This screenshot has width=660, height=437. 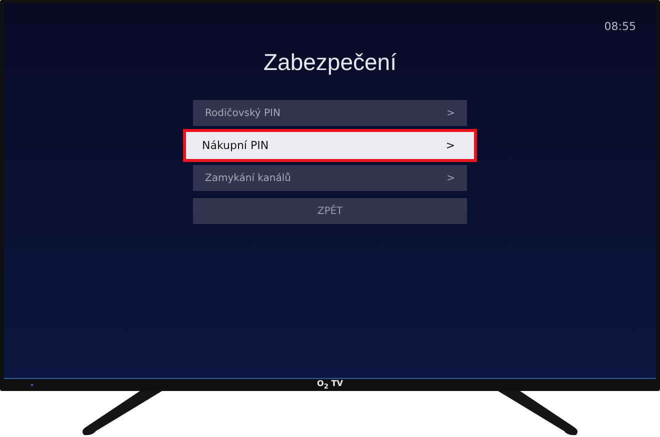 I want to click on menu-item: Zamykání kanálů >, so click(x=330, y=178).